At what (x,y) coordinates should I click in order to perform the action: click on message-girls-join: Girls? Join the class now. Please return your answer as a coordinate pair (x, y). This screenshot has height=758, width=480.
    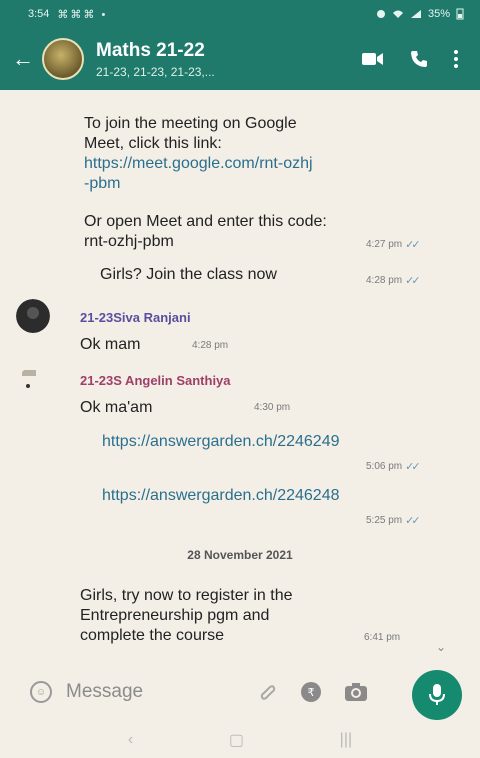
    Looking at the image, I should click on (188, 275).